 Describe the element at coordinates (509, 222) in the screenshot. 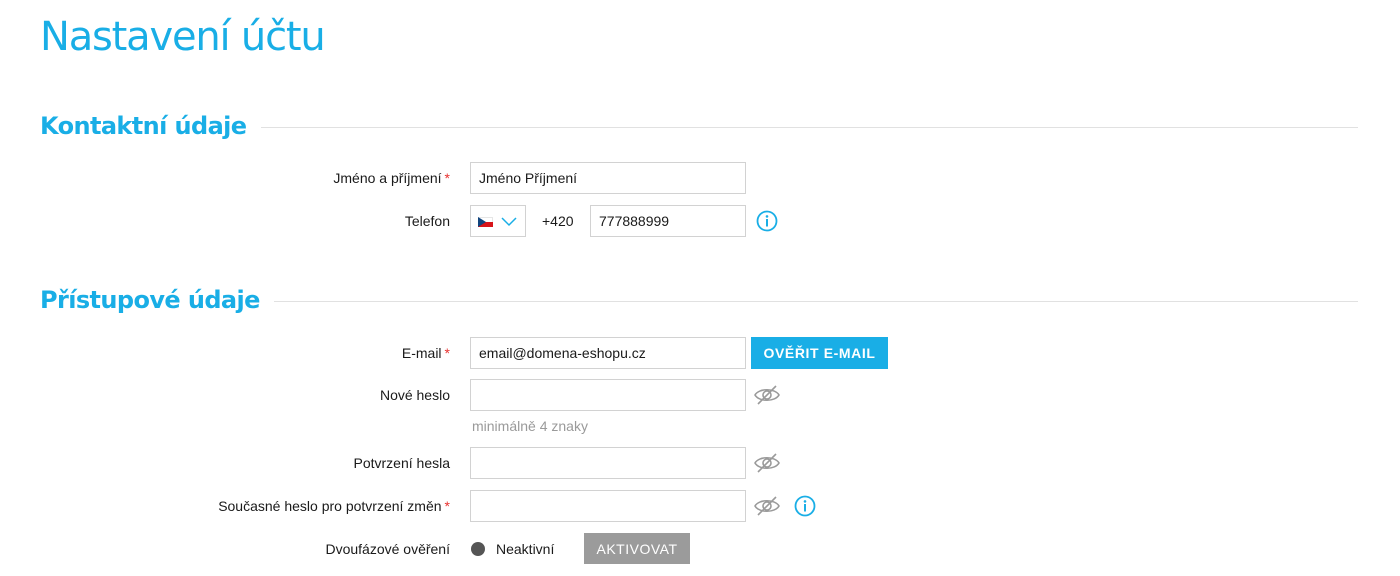

I see `chevron-down-icon` at that location.